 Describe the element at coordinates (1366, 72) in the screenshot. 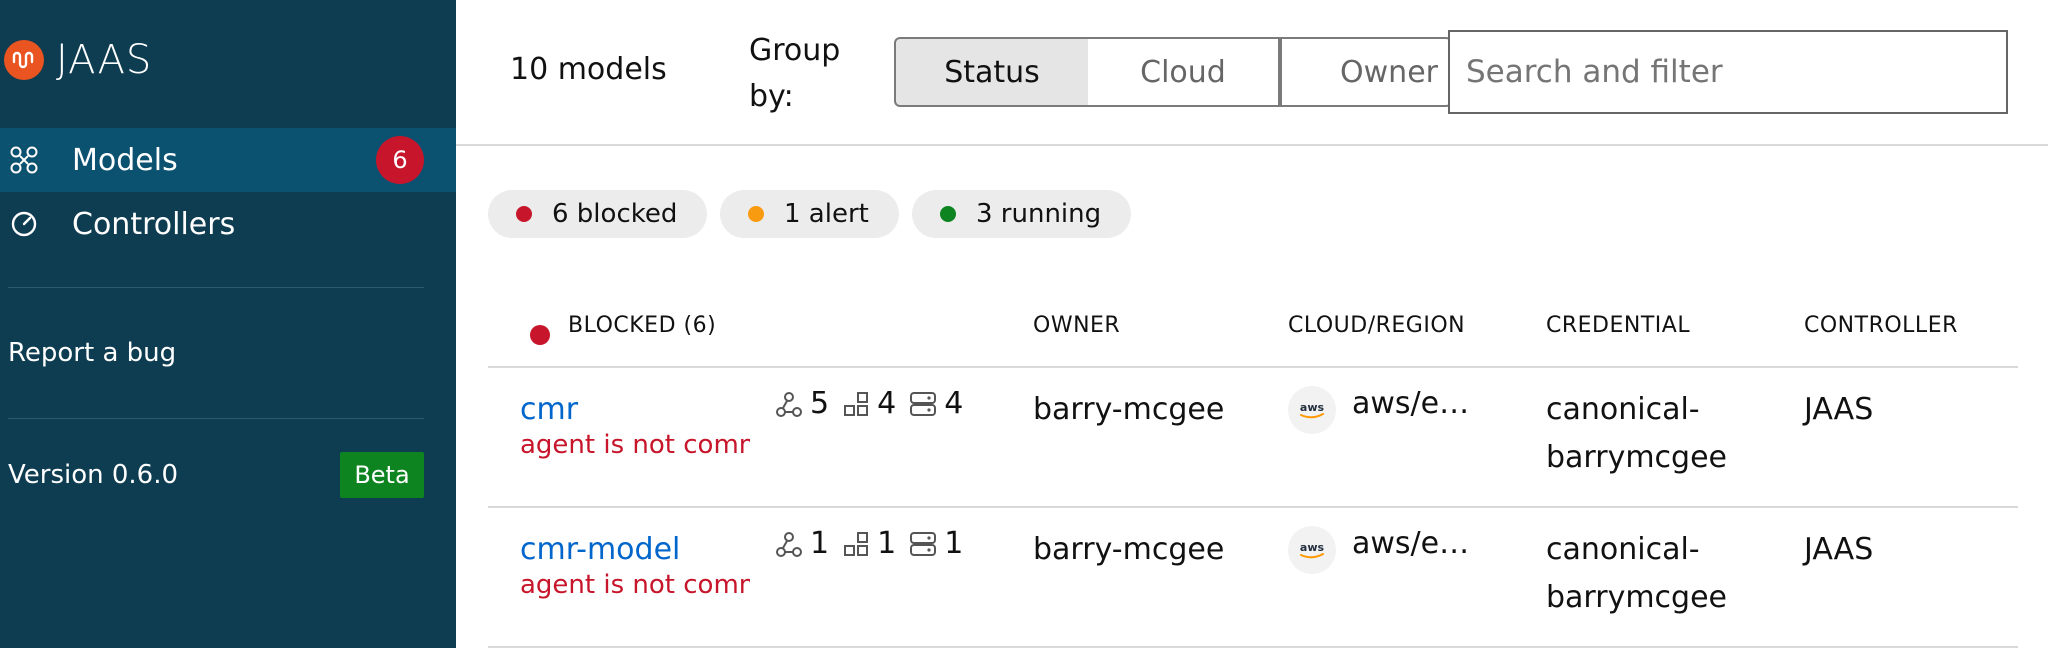

I see `group-by-owner-button: Owner` at that location.